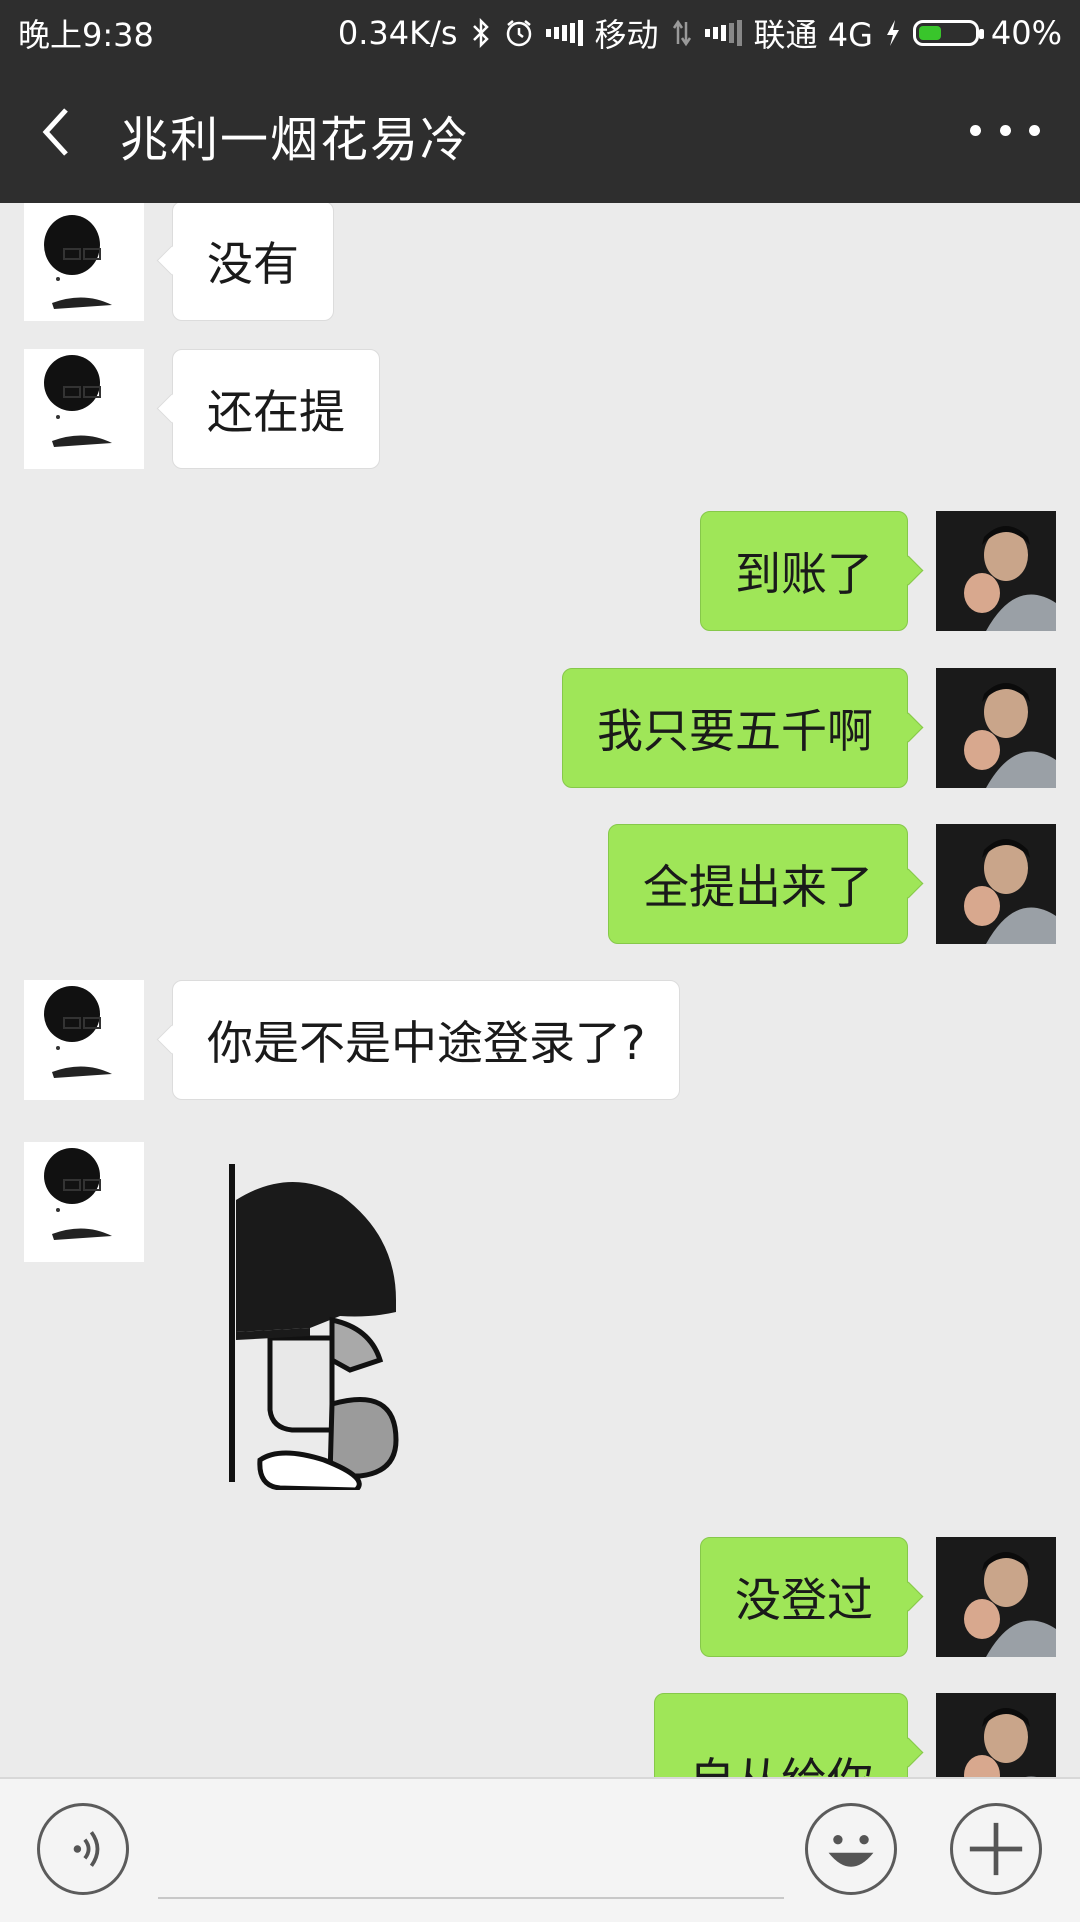 This screenshot has width=1080, height=1922. I want to click on battery-percent: 40%, so click(1026, 33).